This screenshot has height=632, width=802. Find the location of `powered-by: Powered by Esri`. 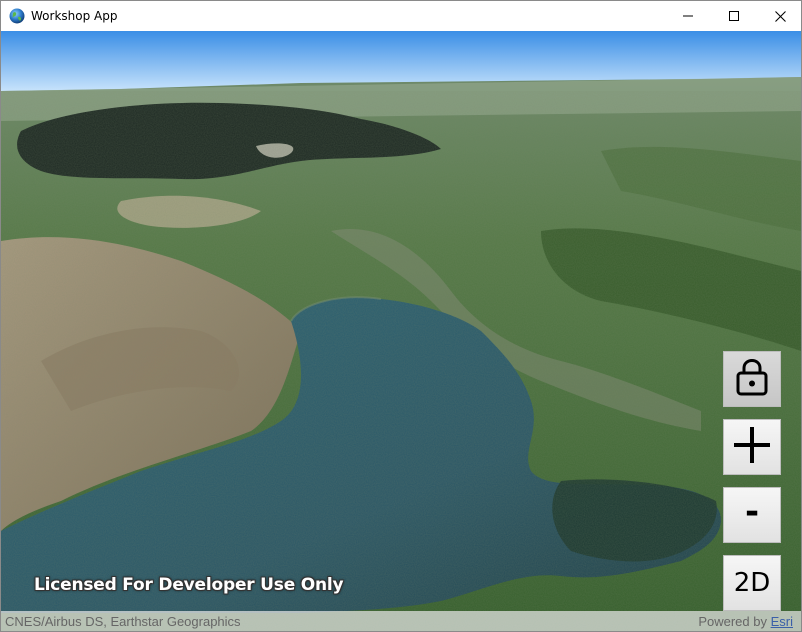

powered-by: Powered by Esri is located at coordinates (745, 621).